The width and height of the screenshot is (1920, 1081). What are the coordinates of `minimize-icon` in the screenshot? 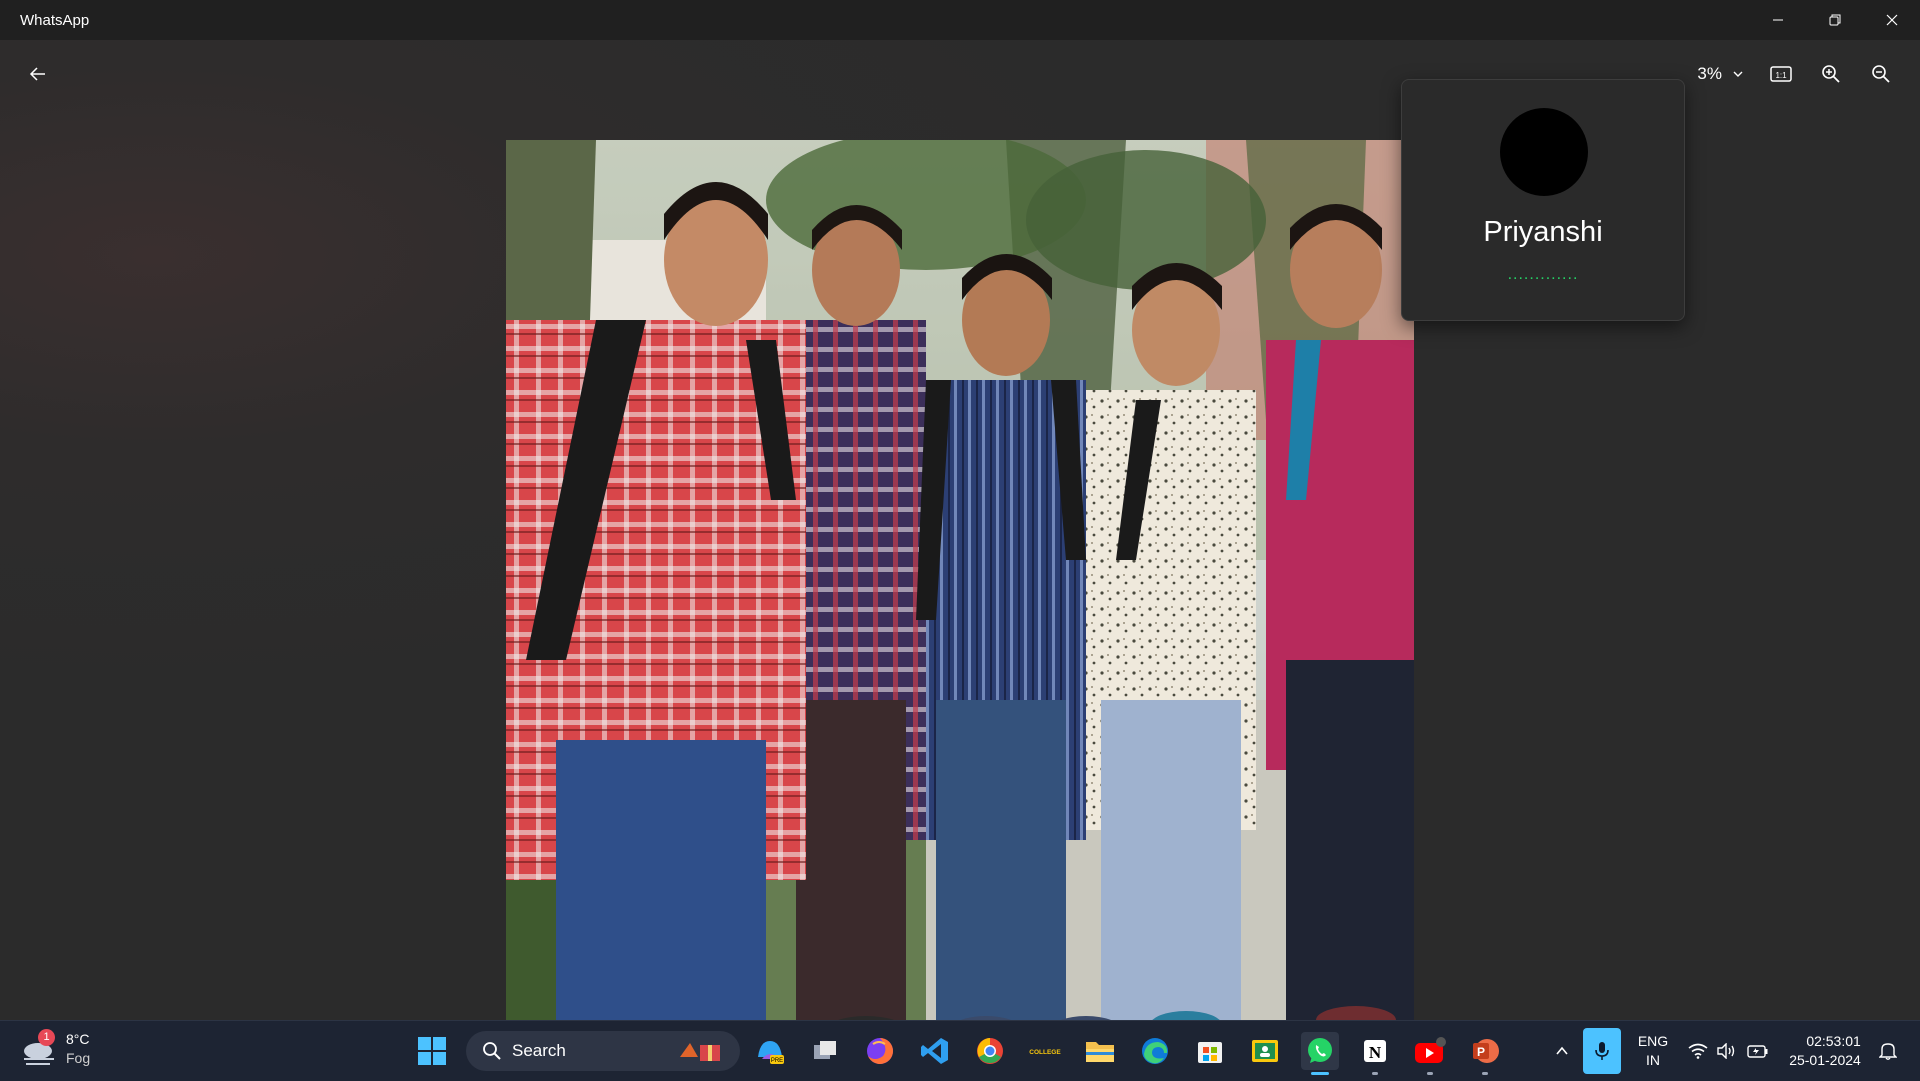 It's located at (1777, 20).